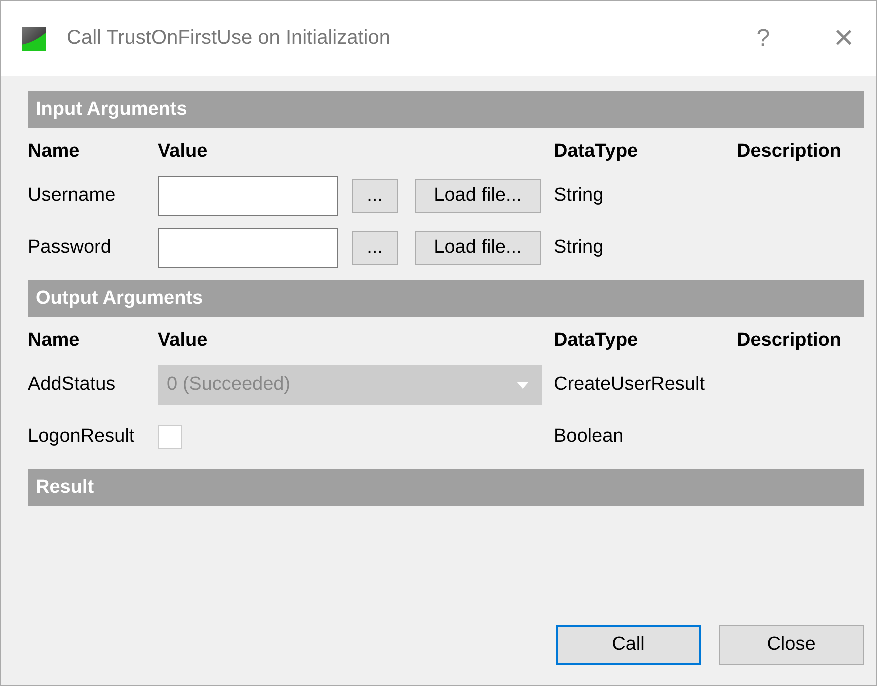 The image size is (877, 686). What do you see at coordinates (523, 385) in the screenshot?
I see `caret-icon` at bounding box center [523, 385].